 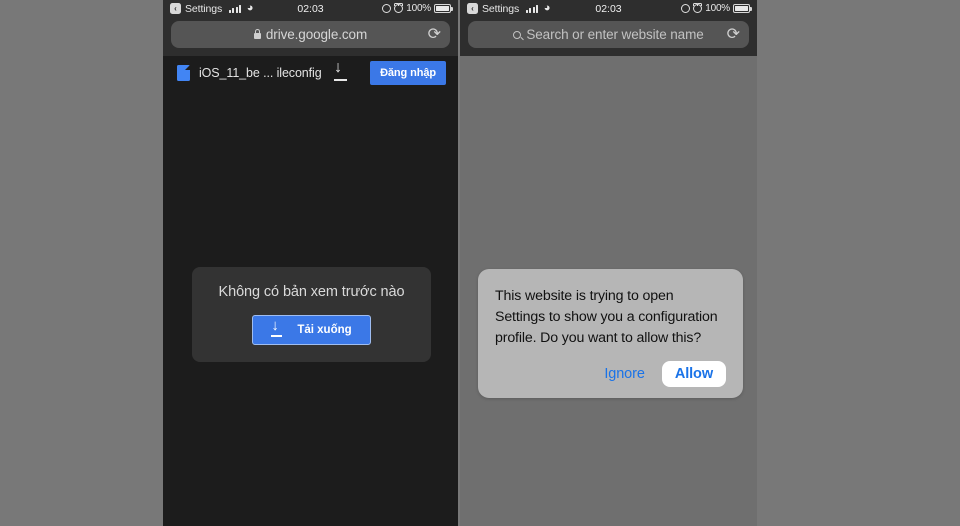 I want to click on no-preview-card: Không có bản xem trước nào Tải xuống, so click(x=311, y=314).